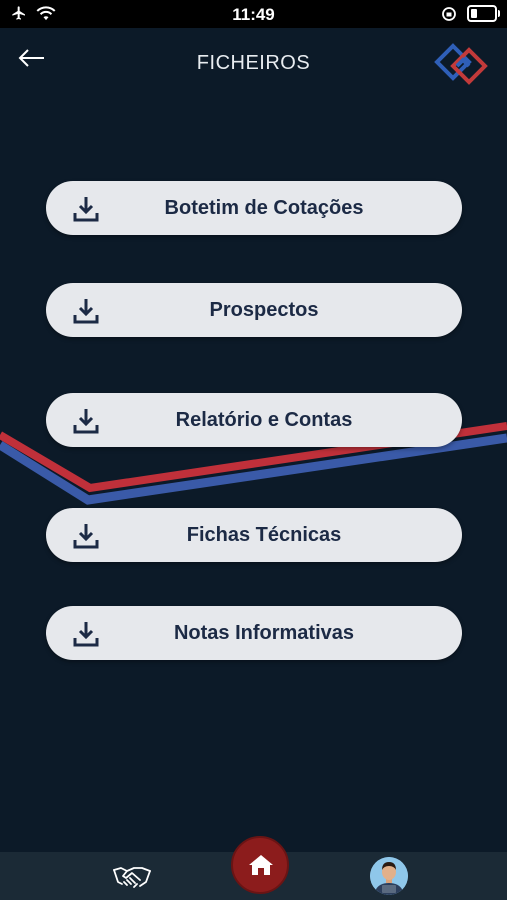  Describe the element at coordinates (449, 13) in the screenshot. I see `orientation-lock-icon` at that location.